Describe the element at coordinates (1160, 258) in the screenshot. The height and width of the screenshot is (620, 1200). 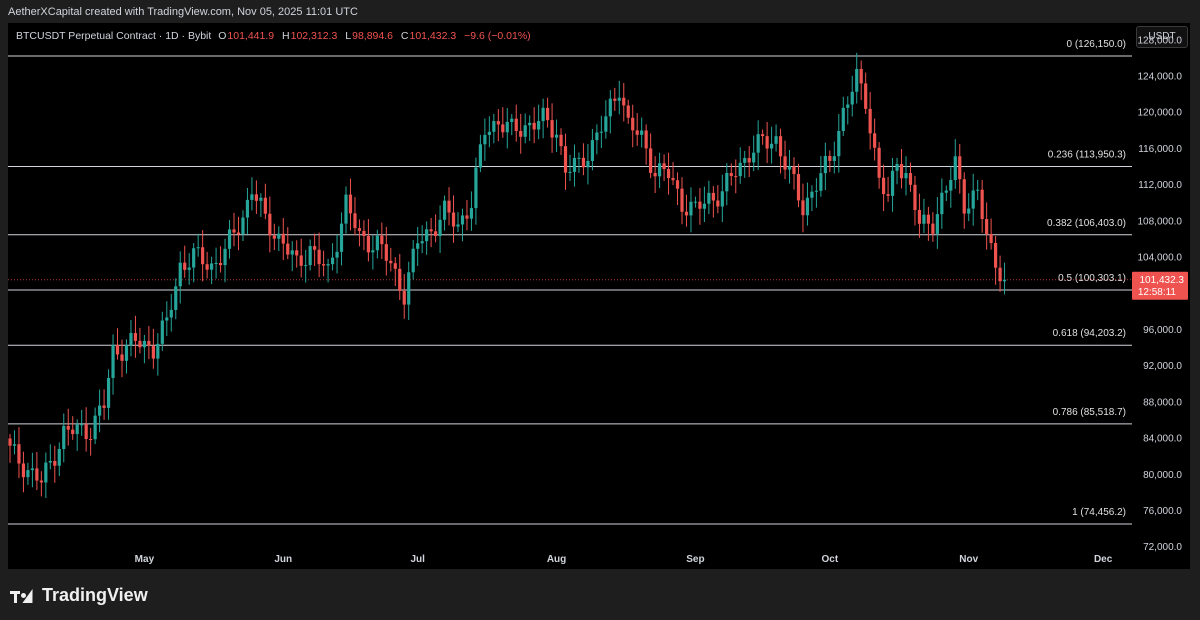
I see `y-tick-6: 104,000.0` at that location.